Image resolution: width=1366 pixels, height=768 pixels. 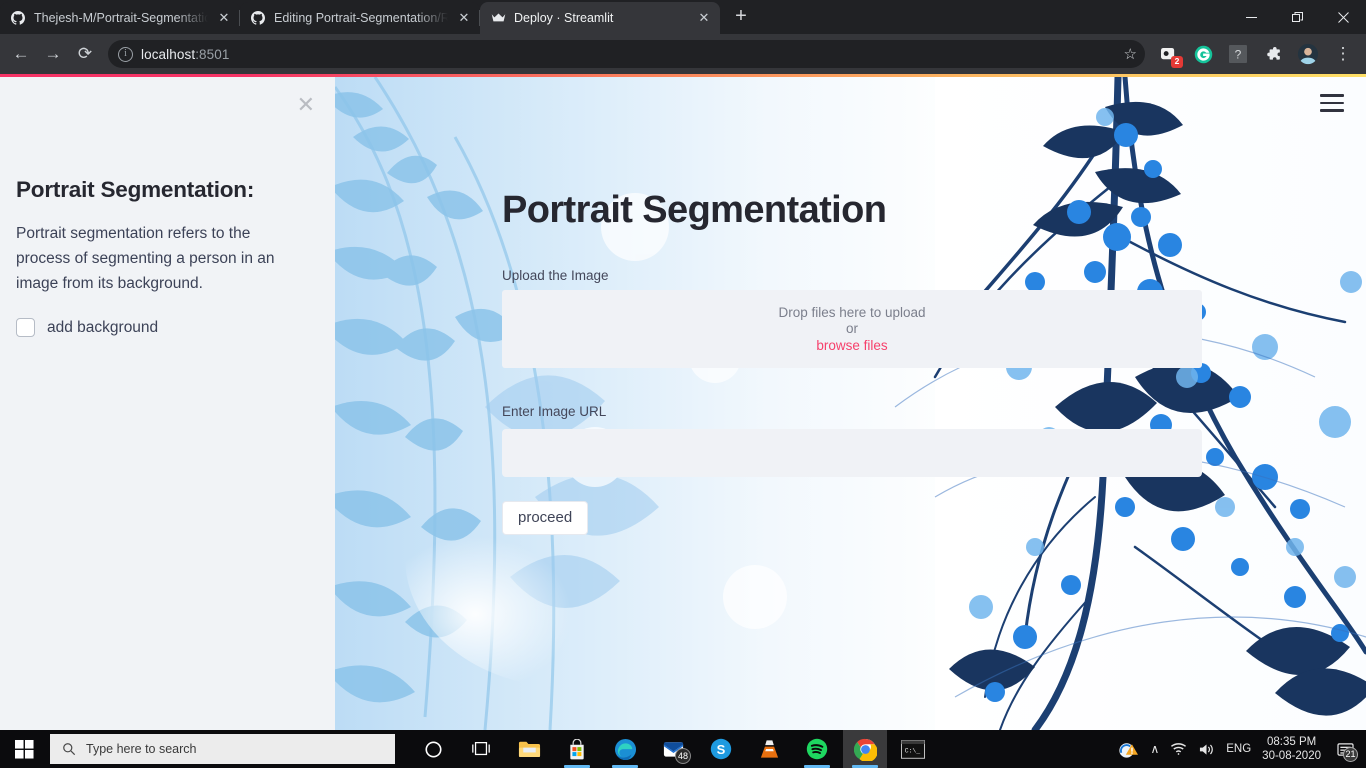 I want to click on browser-tab-3: Deploy · Streamlit ✕, so click(x=600, y=18).